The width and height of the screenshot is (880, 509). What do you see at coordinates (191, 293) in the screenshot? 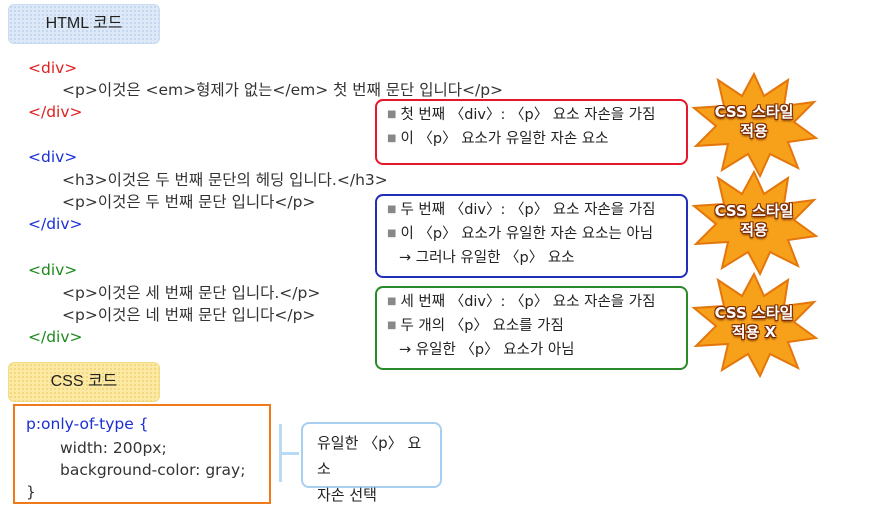
I see `p-line-3: <p>이것은 세 번째 문단 입니다.</p>` at bounding box center [191, 293].